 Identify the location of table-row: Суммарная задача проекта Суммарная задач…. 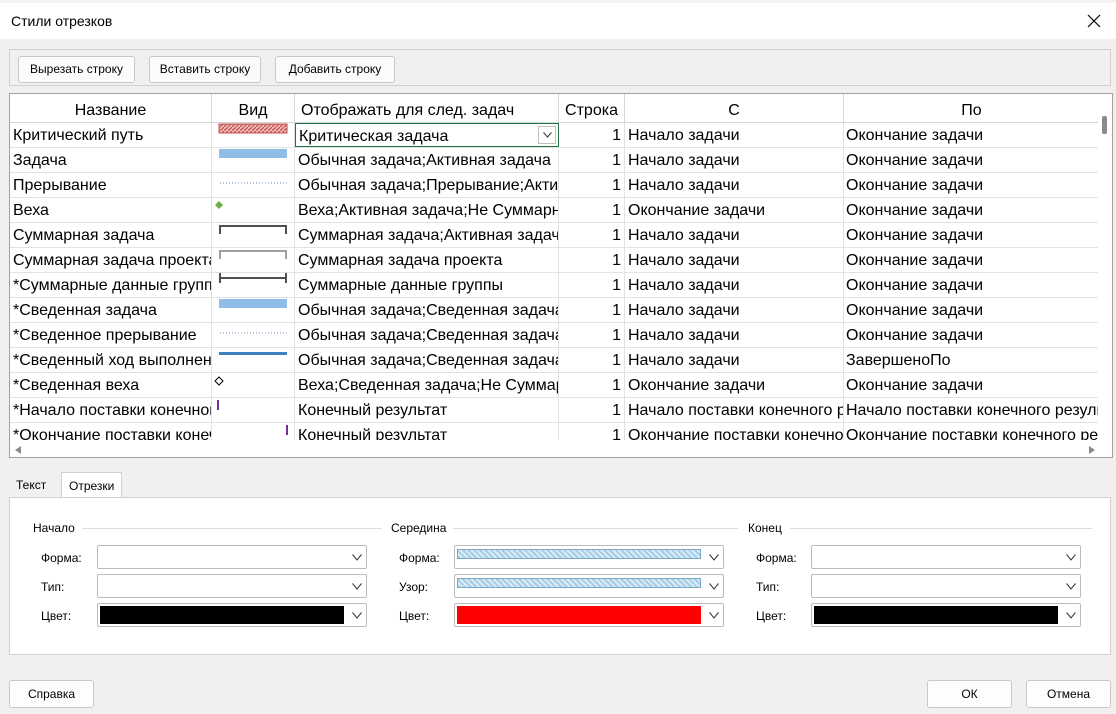
(555, 260).